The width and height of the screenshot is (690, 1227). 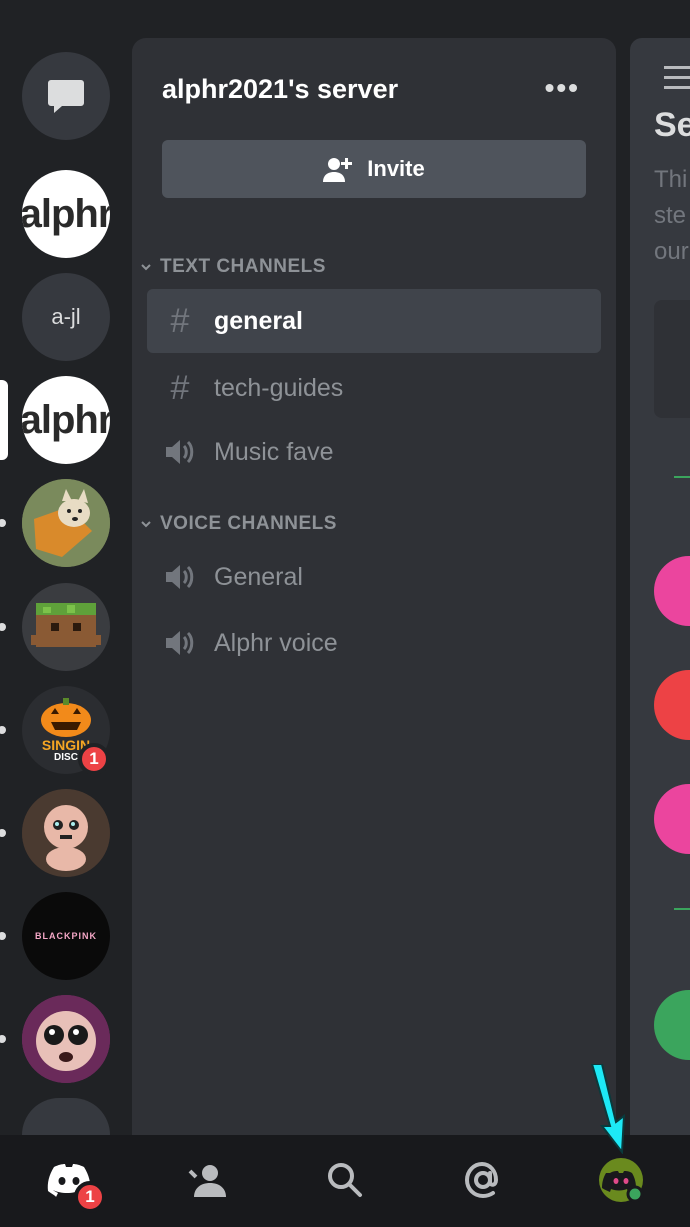 I want to click on invite-button: Invite, so click(x=374, y=169).